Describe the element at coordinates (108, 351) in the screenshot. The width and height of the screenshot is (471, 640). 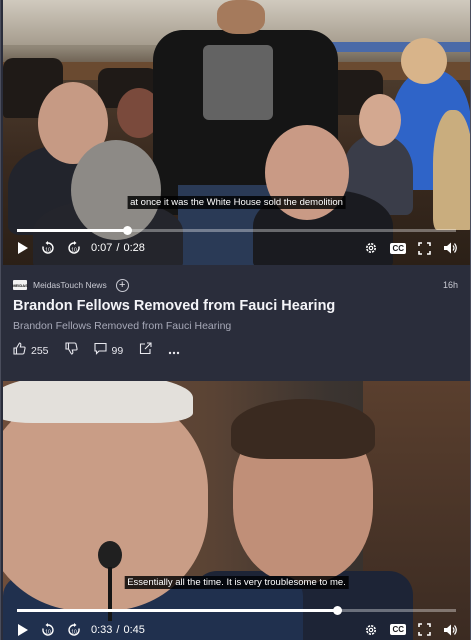
I see `comment-button: 99` at that location.